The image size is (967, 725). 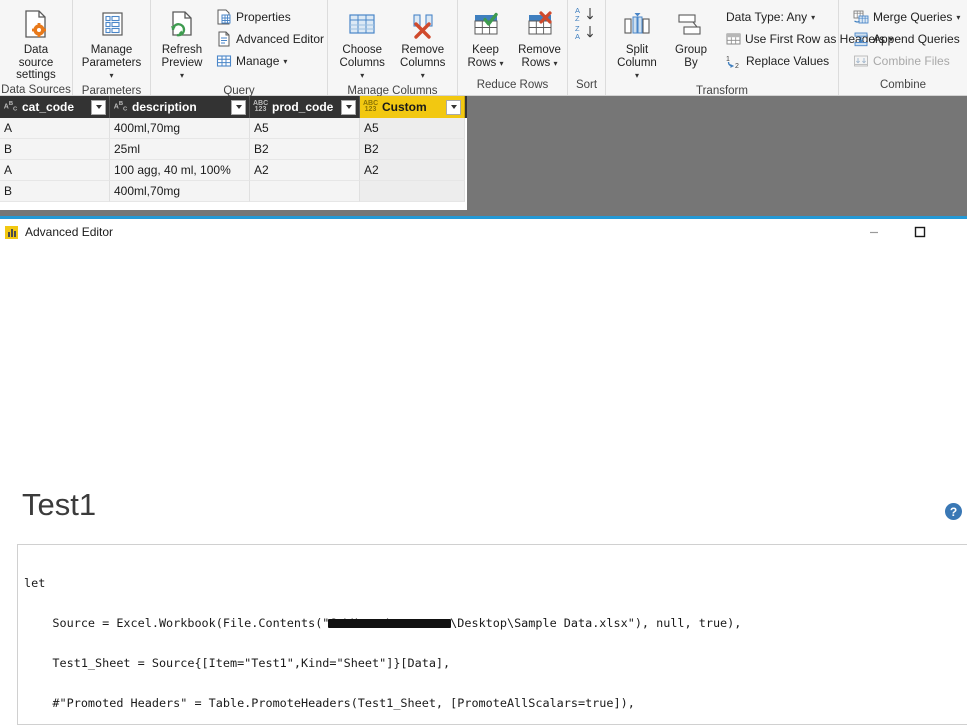 I want to click on ribbon-group-data-sources: Data source settings Data Sources, so click(x=36, y=48).